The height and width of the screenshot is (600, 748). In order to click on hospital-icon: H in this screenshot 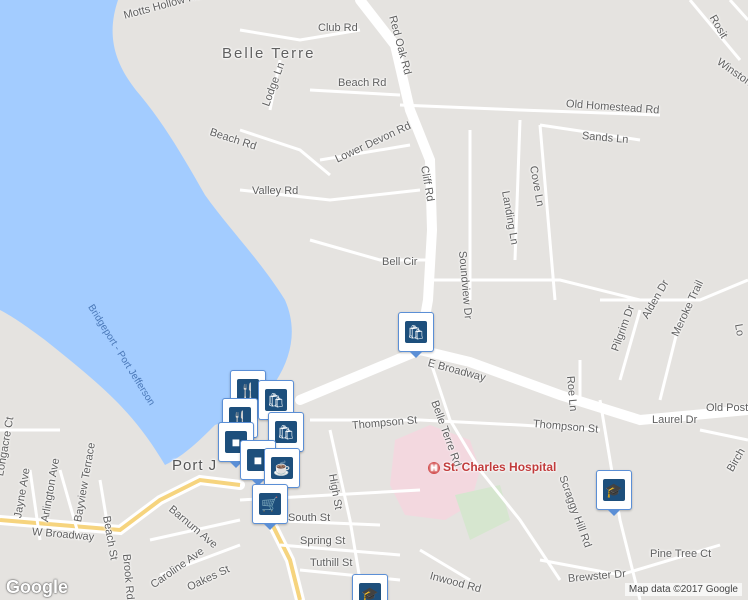, I will do `click(434, 467)`.